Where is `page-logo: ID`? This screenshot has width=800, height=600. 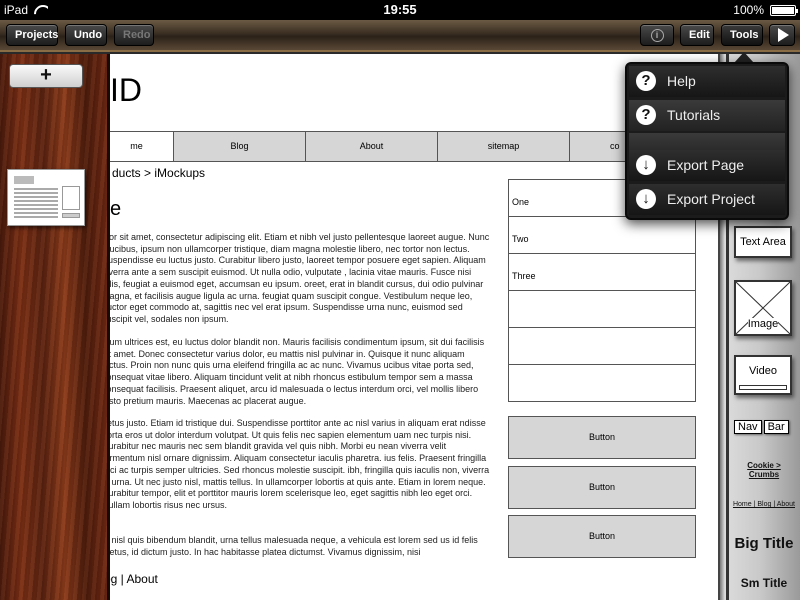 page-logo: ID is located at coordinates (126, 90).